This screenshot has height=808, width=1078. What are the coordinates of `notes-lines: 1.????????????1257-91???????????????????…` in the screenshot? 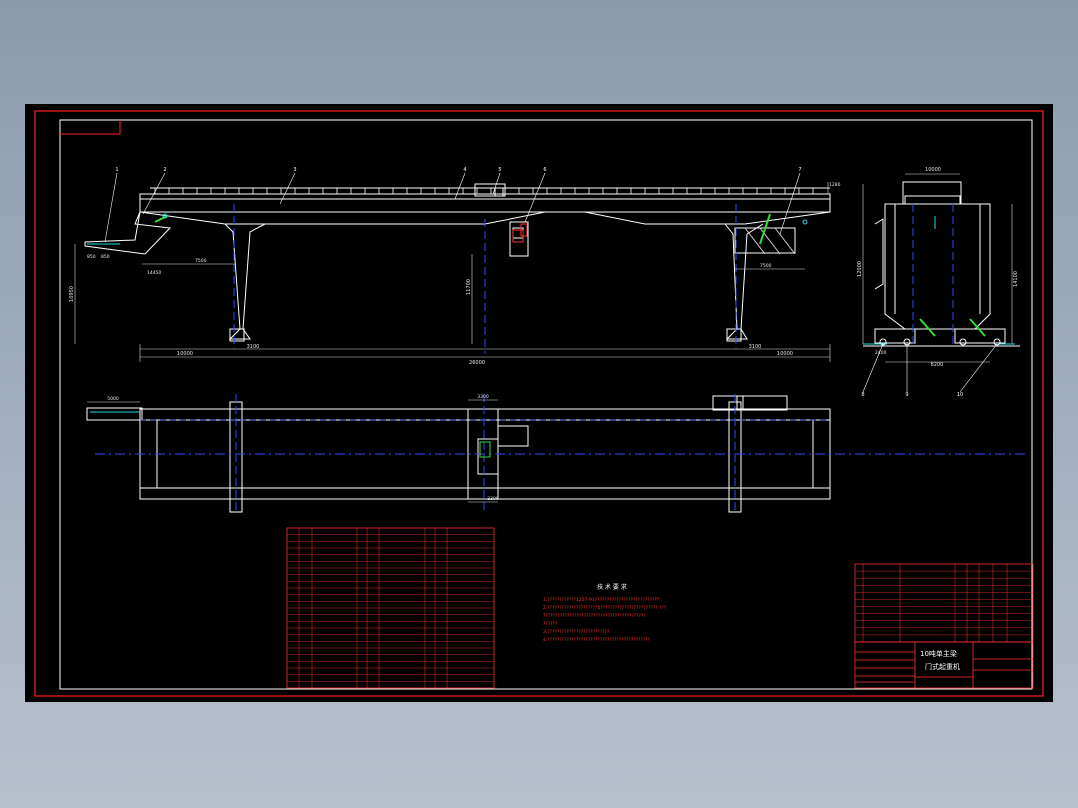 It's located at (605, 620).